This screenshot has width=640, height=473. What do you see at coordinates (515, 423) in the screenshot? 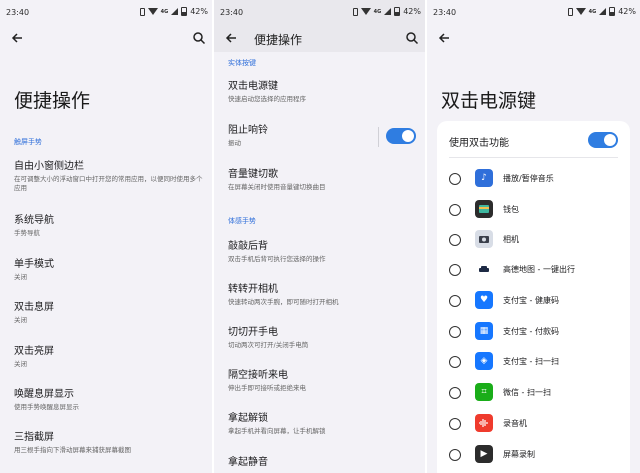
I see `option-label: 录音机` at bounding box center [515, 423].